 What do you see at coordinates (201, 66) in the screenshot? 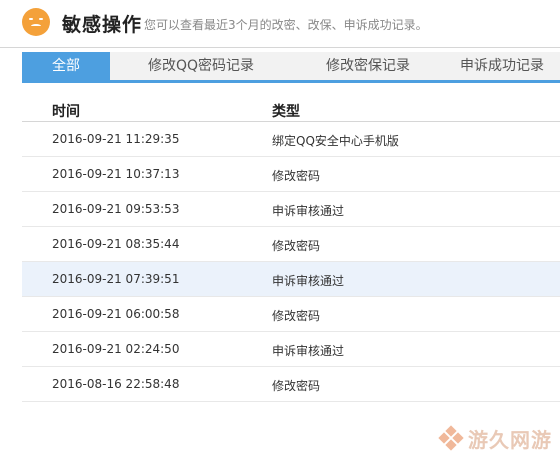
I see `tab-qq-password-records: 修改QQ密码记录` at bounding box center [201, 66].